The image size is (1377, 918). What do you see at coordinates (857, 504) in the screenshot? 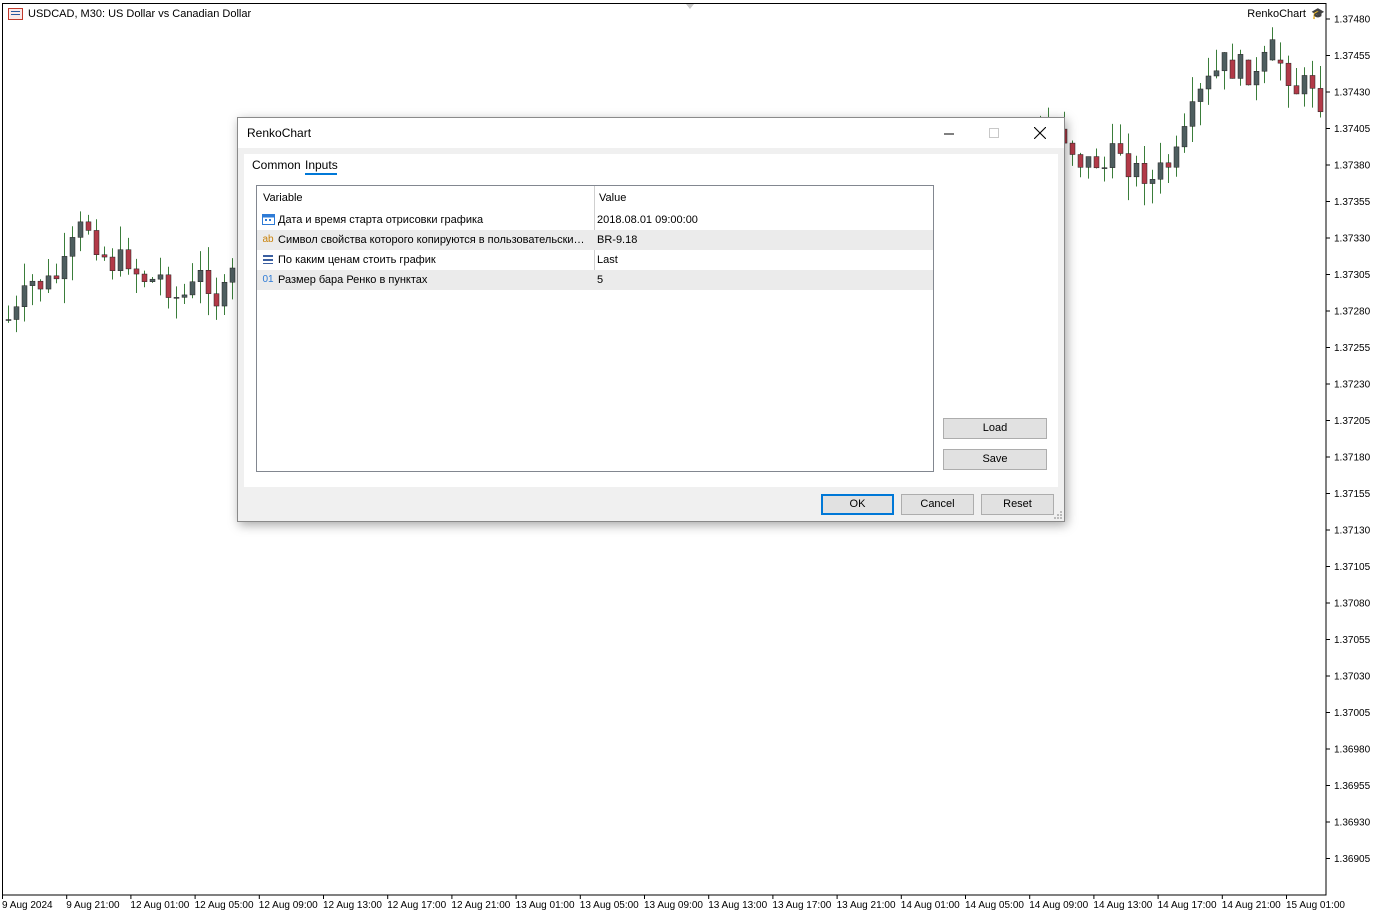
I see `ok-button: OK` at bounding box center [857, 504].